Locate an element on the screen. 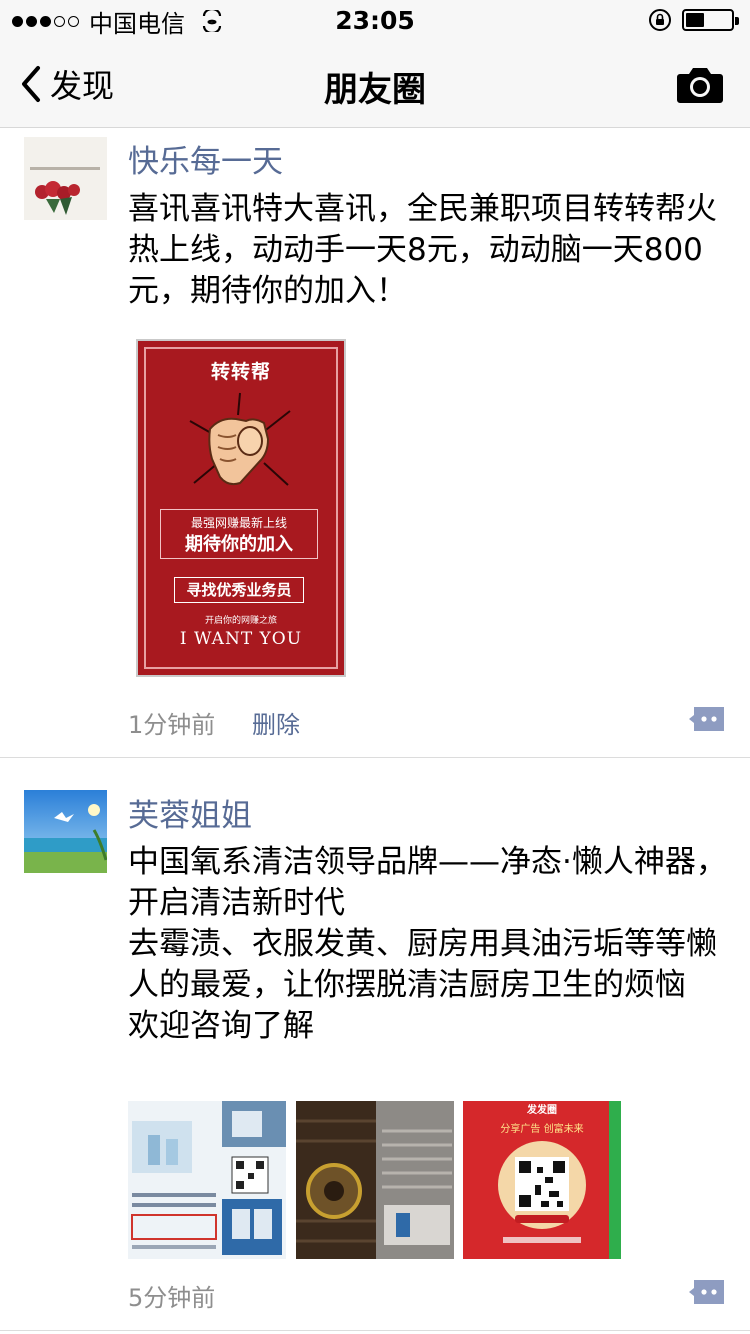 Image resolution: width=750 pixels, height=1334 pixels. post-timestamp: 5分钟前 is located at coordinates (172, 1298).